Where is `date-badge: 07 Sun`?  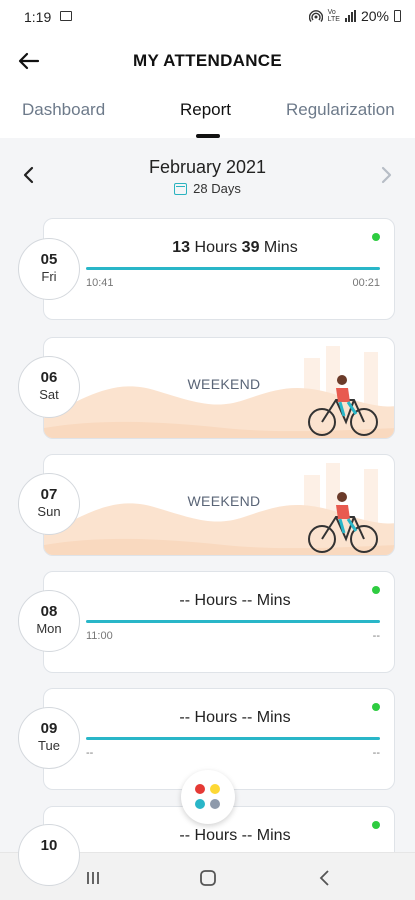 date-badge: 07 Sun is located at coordinates (49, 504).